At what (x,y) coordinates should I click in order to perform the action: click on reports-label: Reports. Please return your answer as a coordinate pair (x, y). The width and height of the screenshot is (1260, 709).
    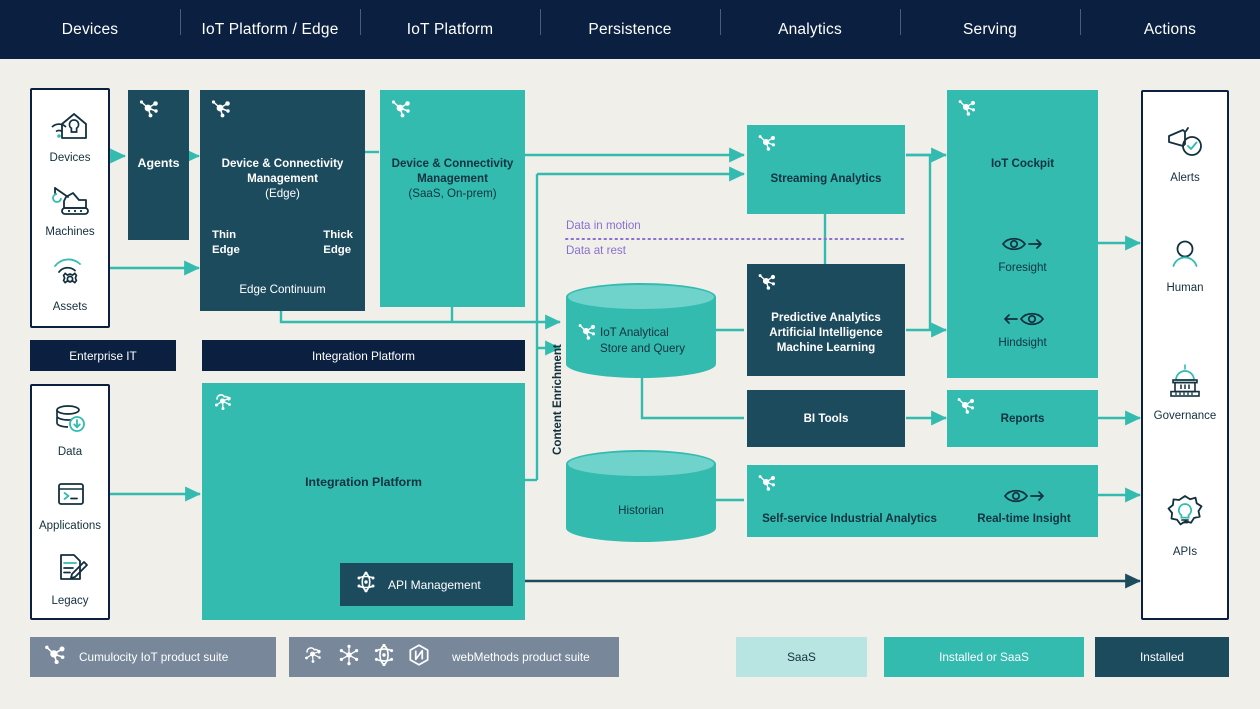
    Looking at the image, I should click on (1022, 418).